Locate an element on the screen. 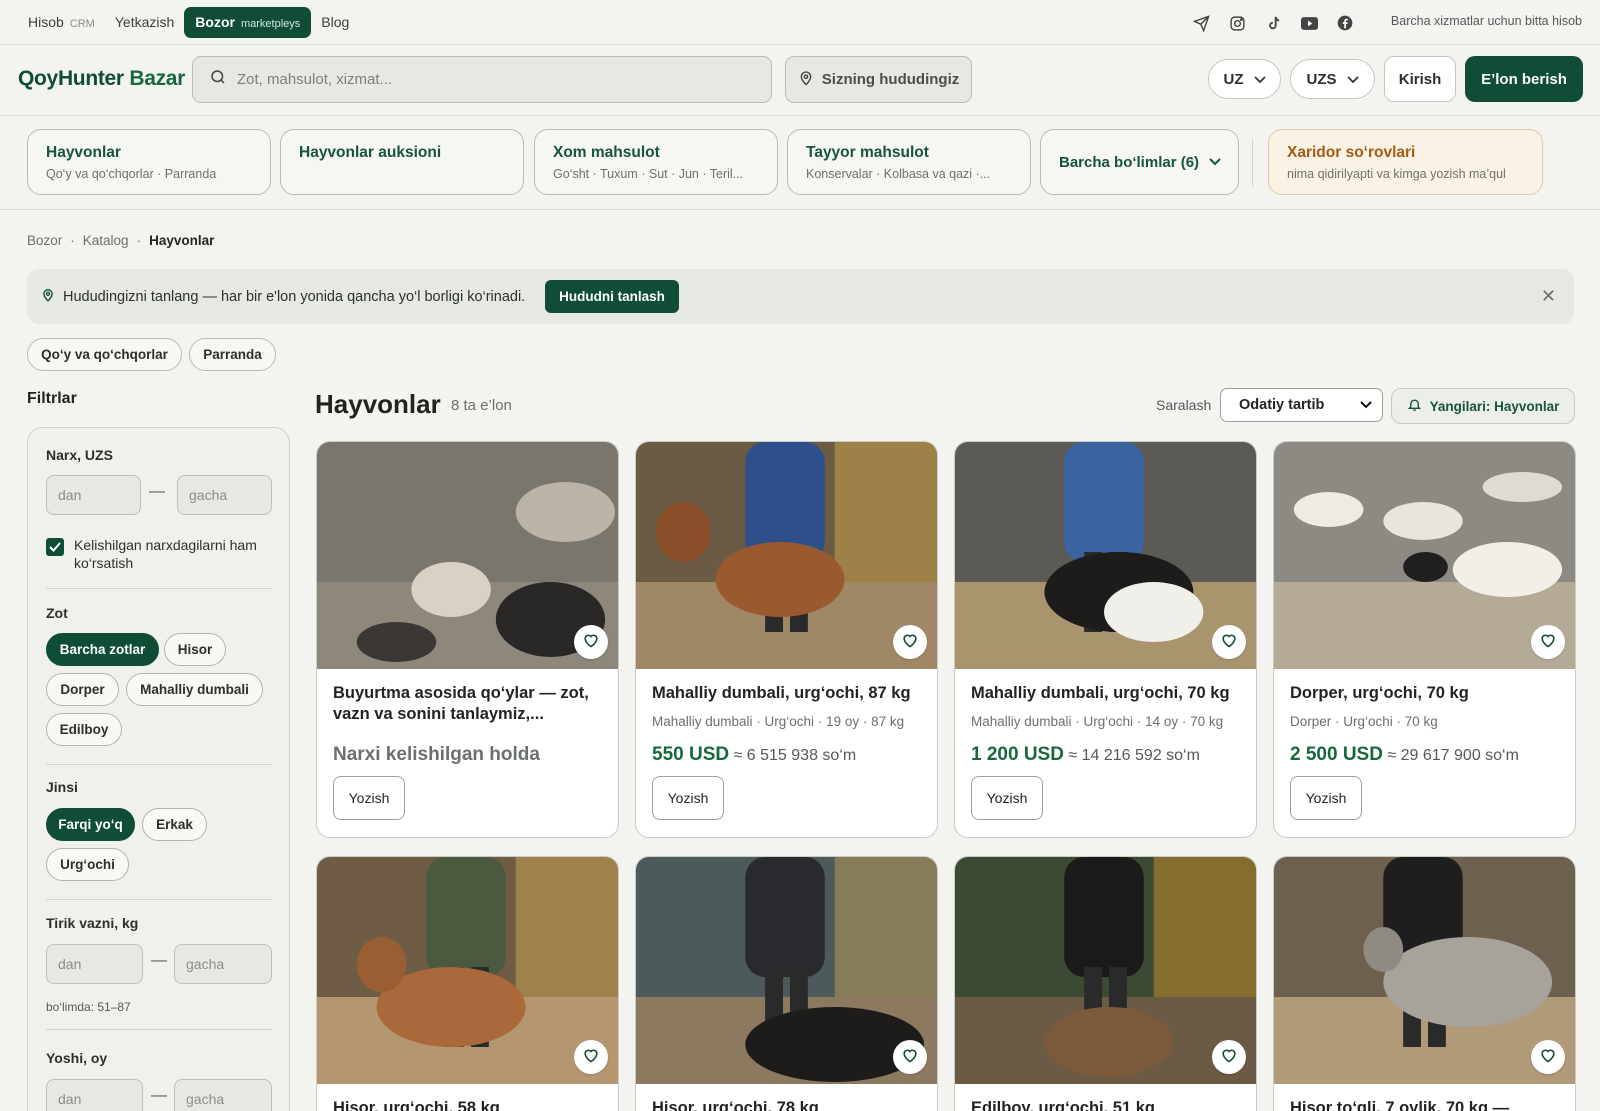  nav-bozor: Bozor marketpleys is located at coordinates (248, 22).